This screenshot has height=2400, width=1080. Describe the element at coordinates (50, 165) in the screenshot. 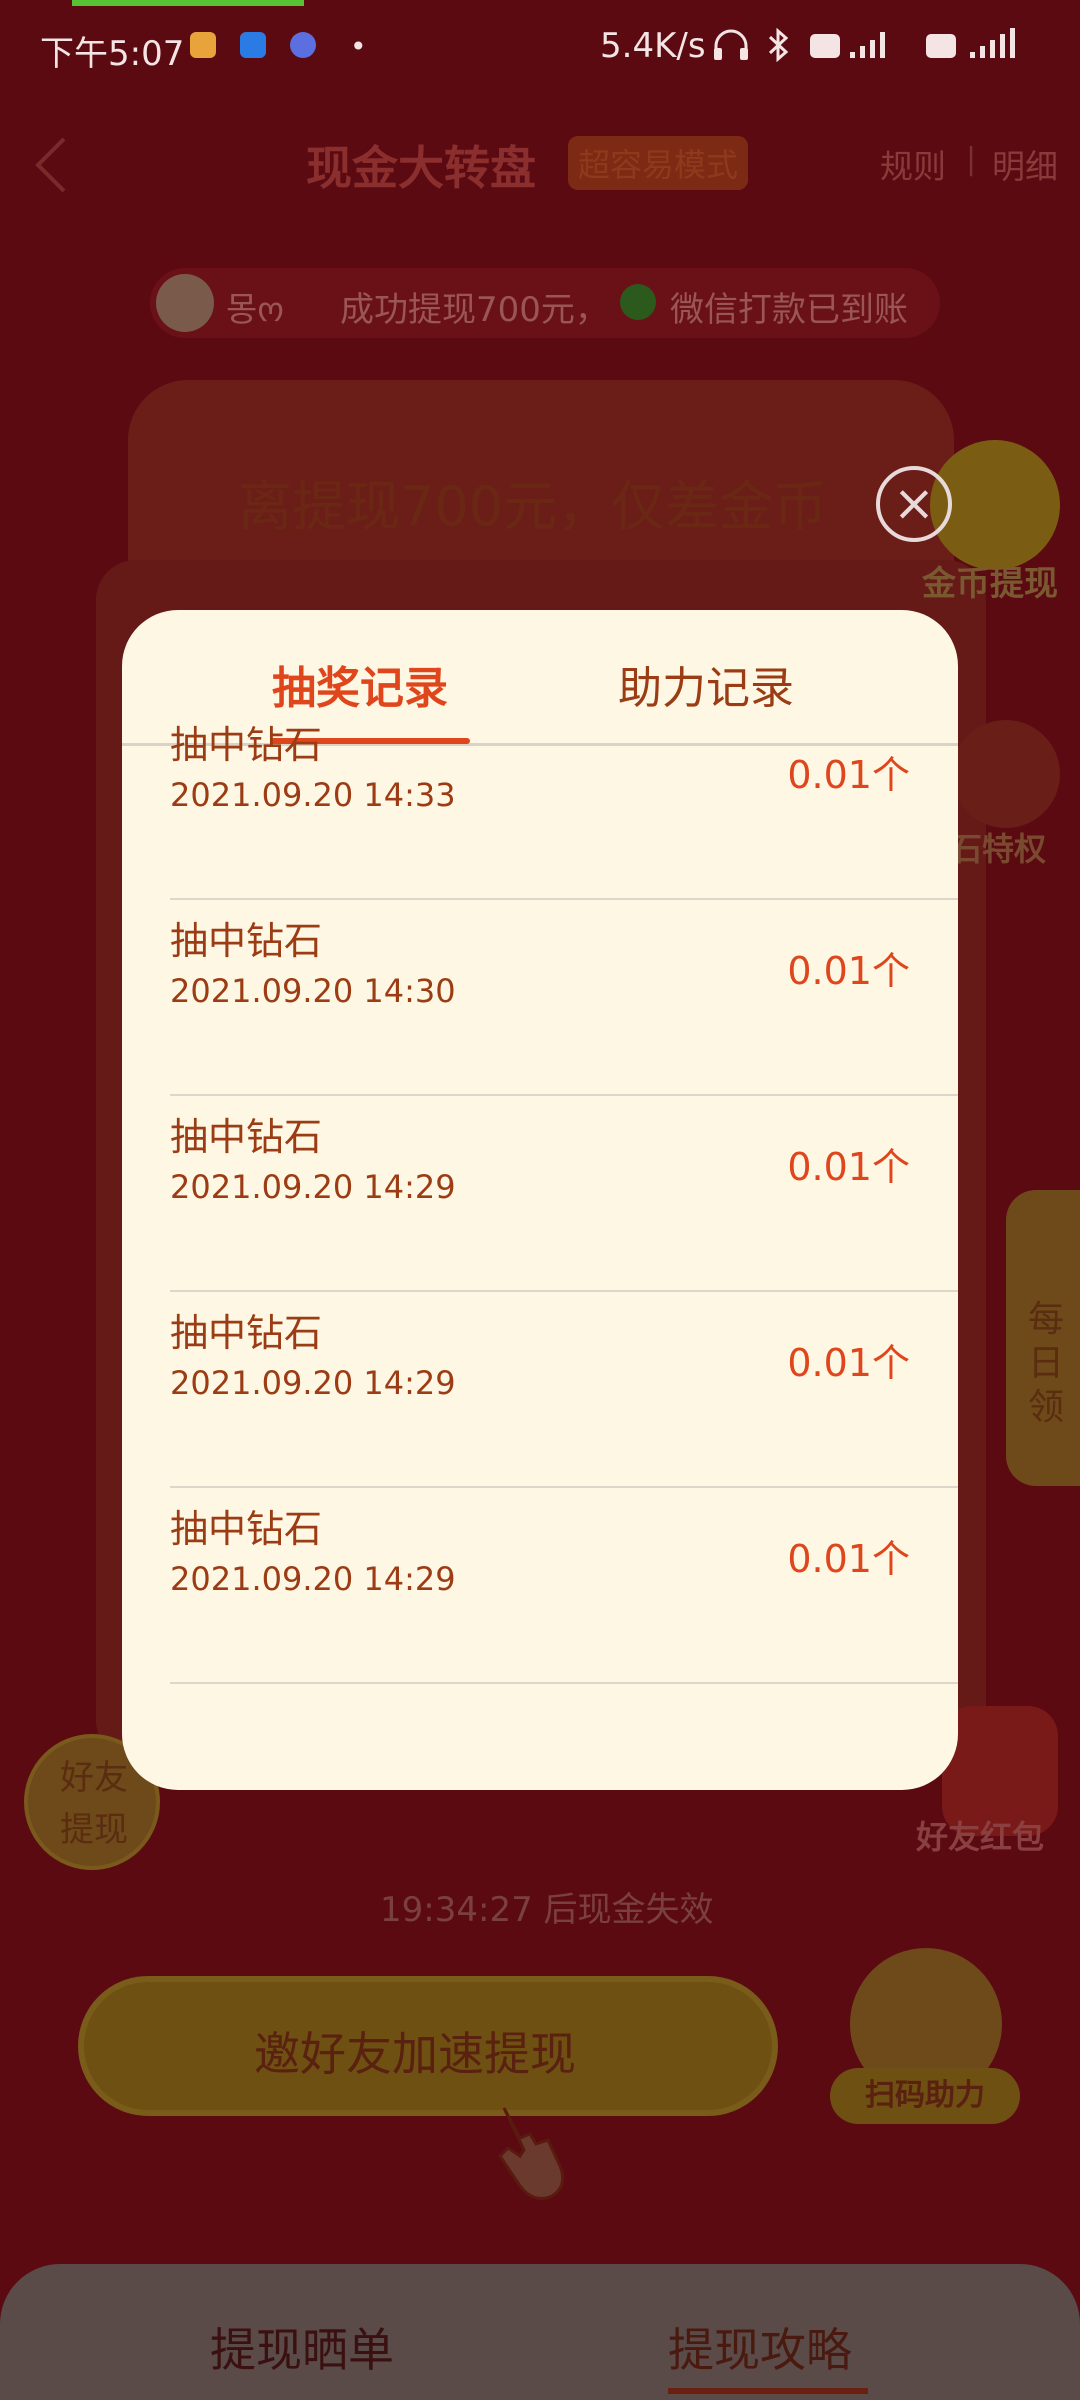

I see `back-arrow-icon` at that location.